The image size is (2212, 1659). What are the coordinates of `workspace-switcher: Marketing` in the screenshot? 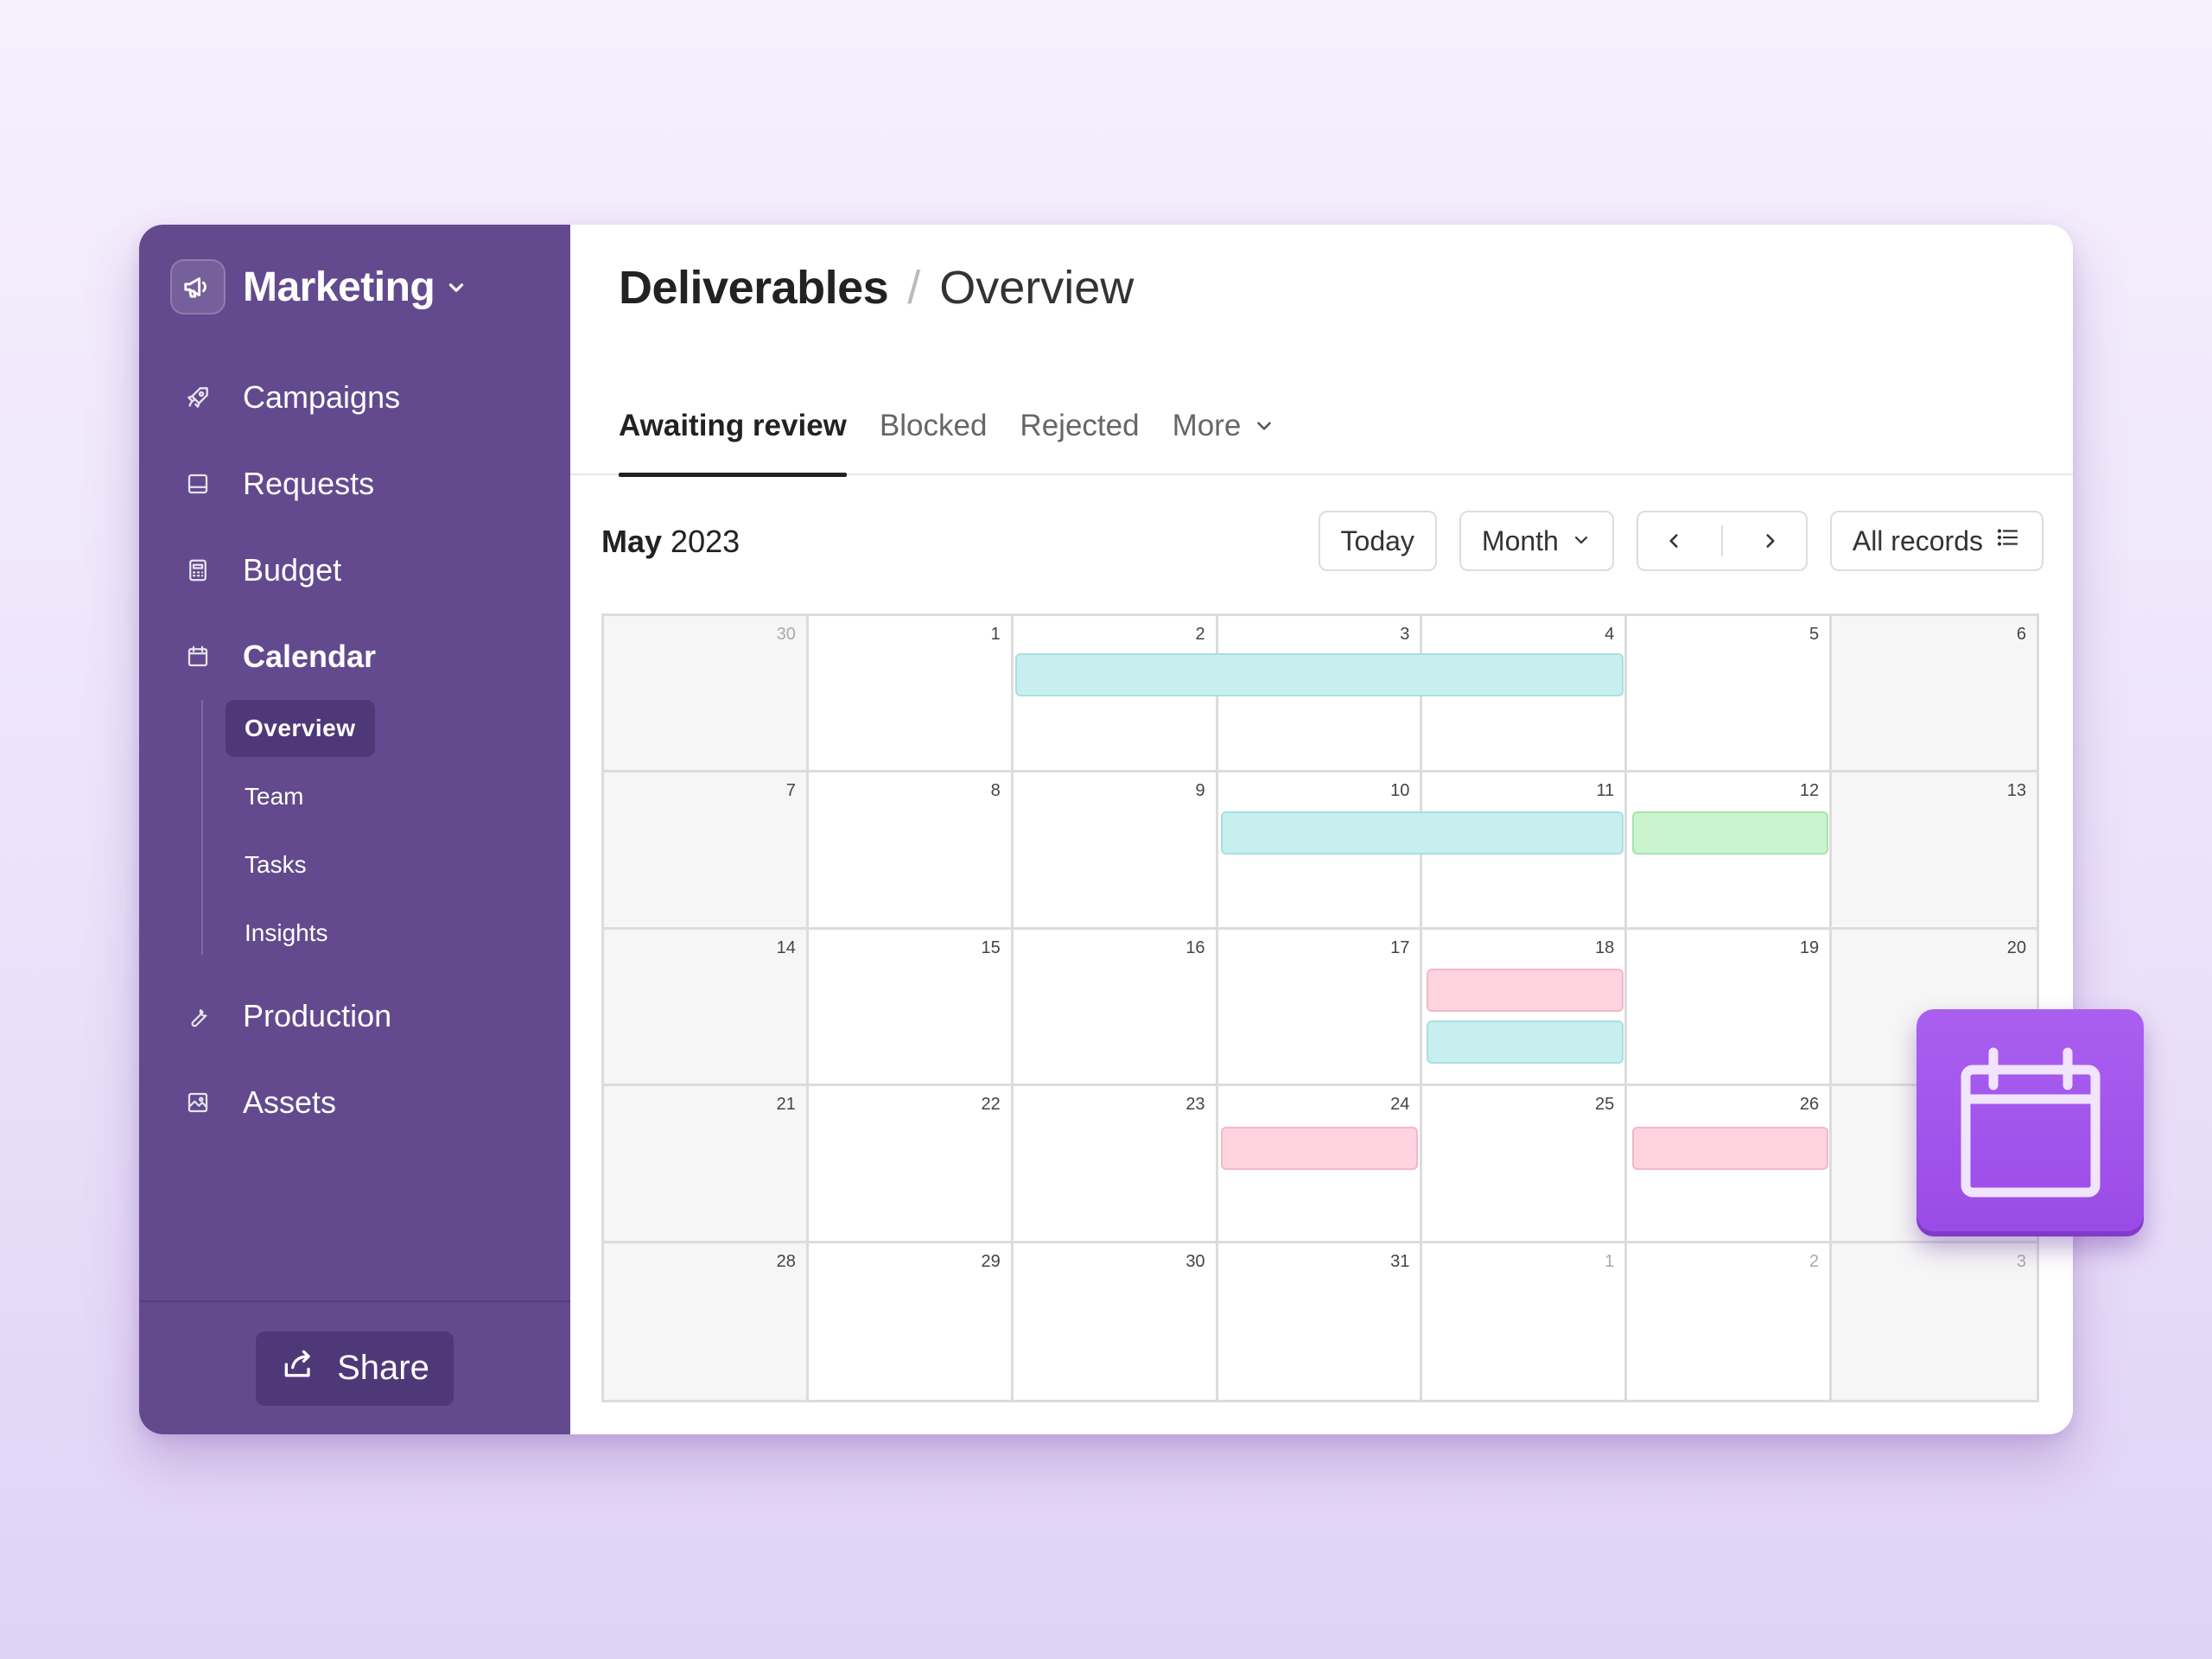 It's located at (318, 287).